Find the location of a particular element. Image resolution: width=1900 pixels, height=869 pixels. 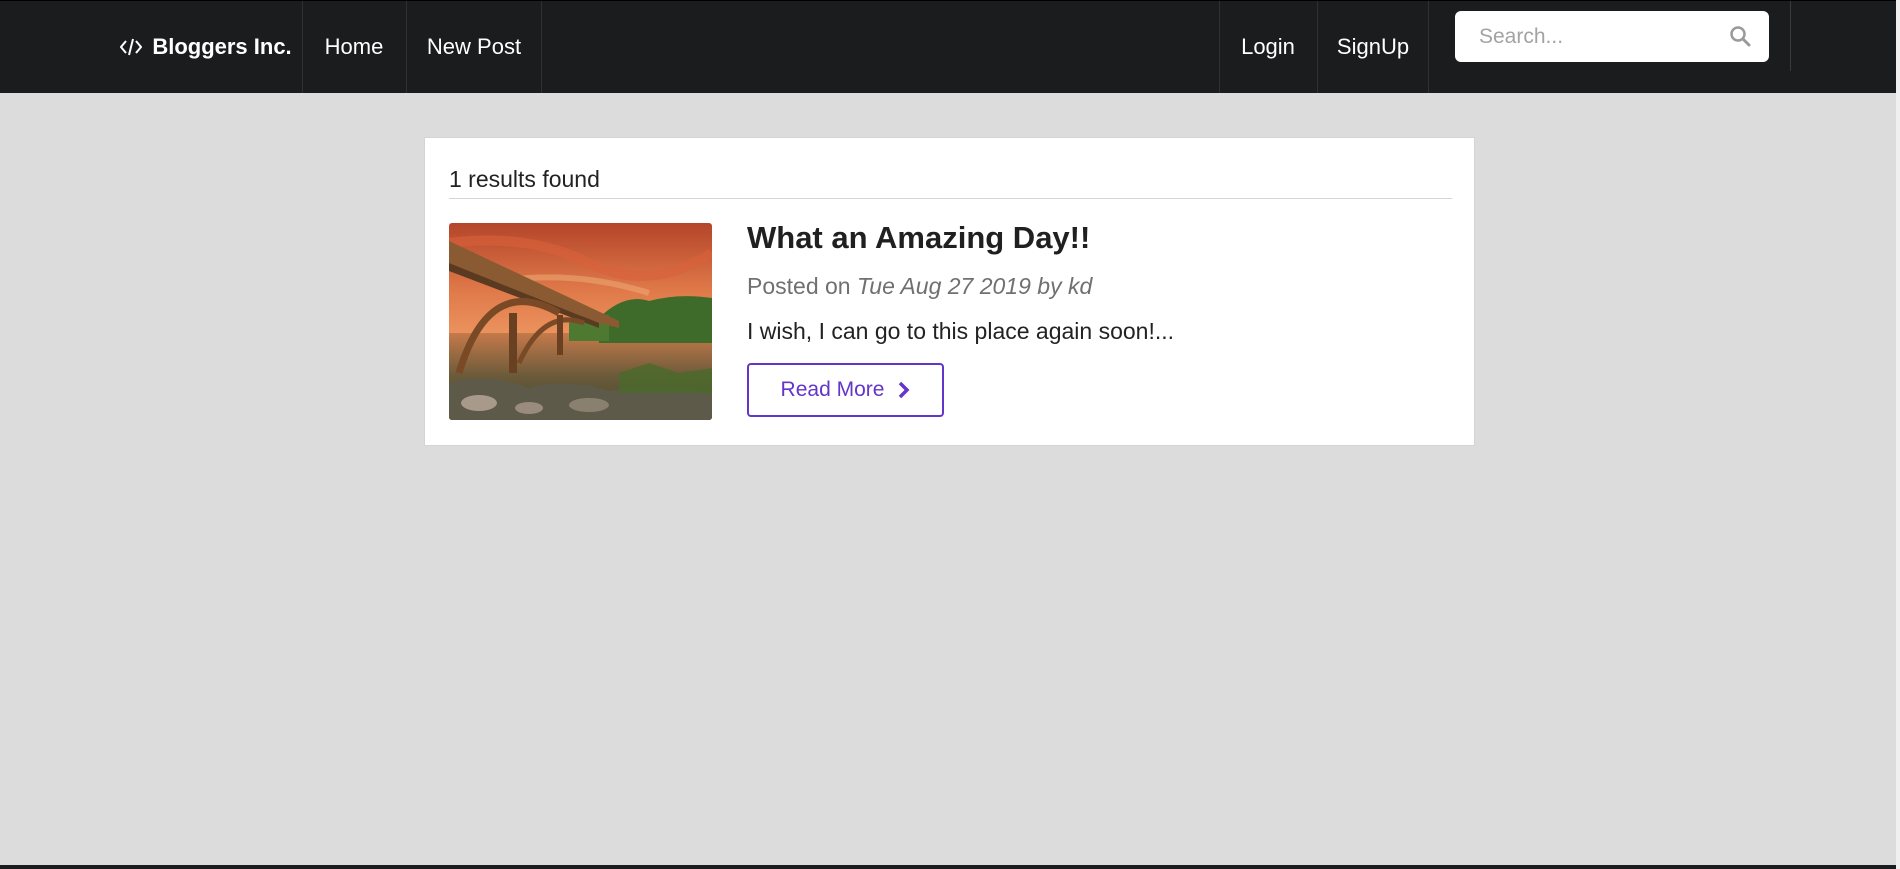

bridge-sunset-image is located at coordinates (580, 321).